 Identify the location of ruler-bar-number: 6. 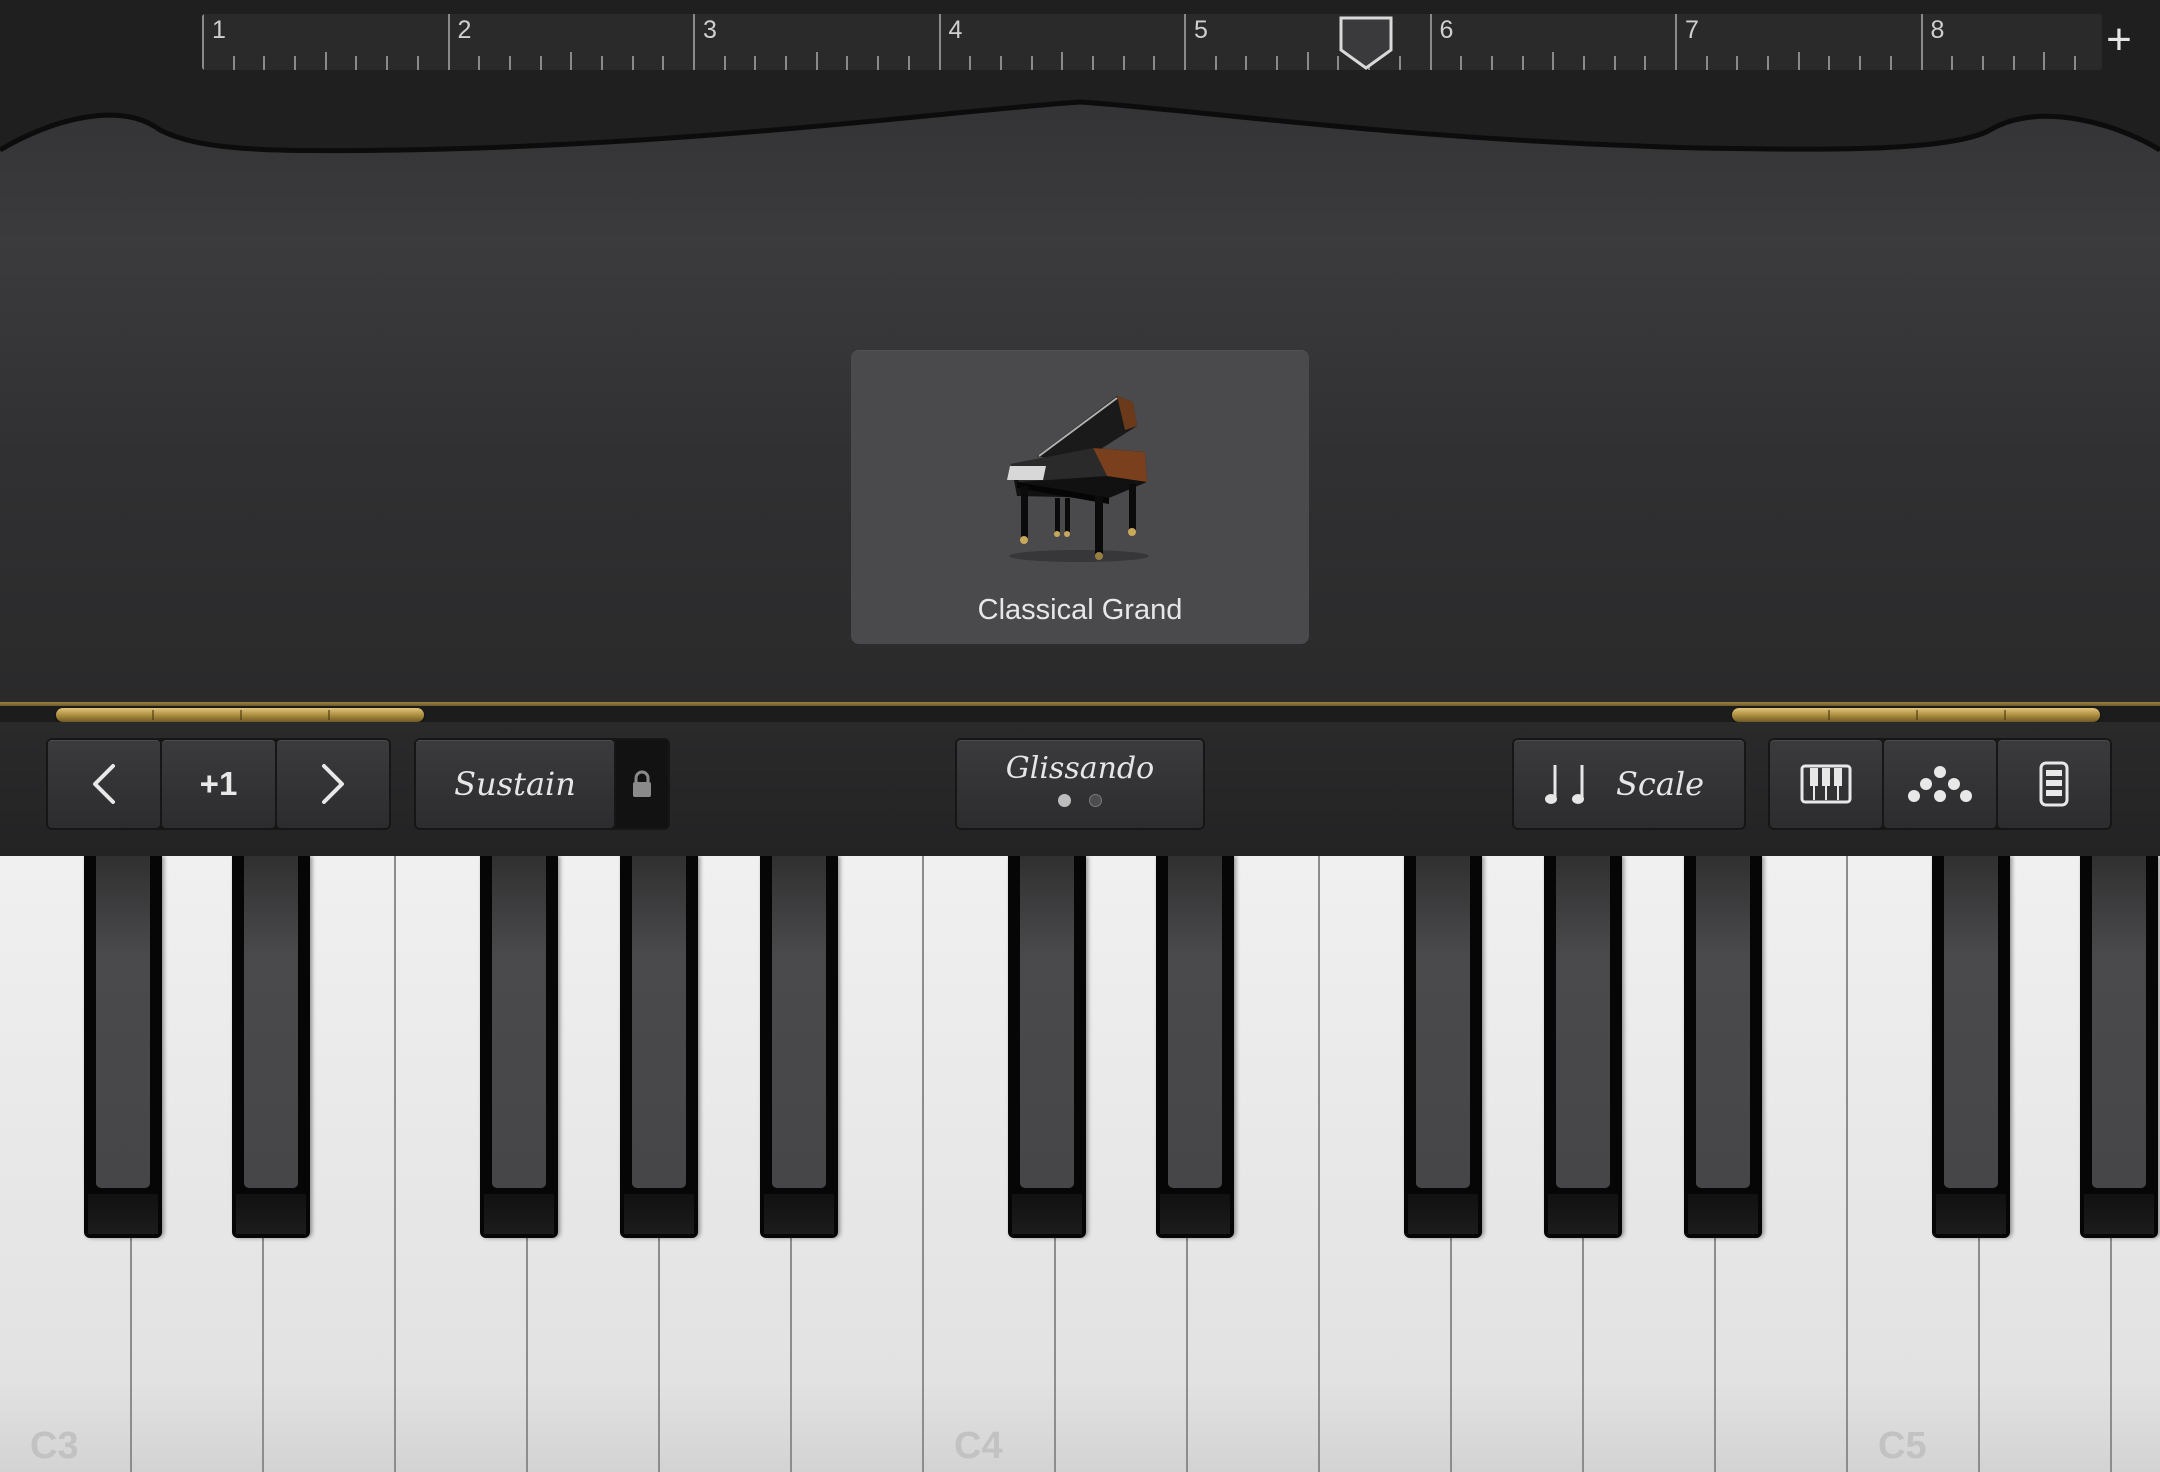
(1446, 30).